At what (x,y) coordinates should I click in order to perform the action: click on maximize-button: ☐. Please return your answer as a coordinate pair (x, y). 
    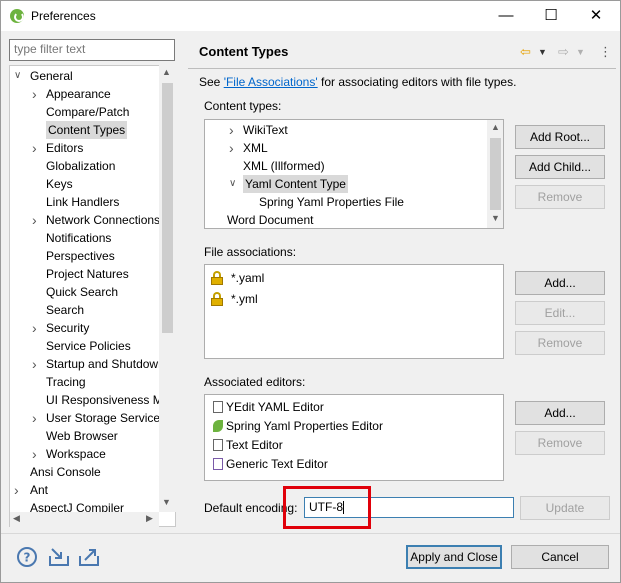
    Looking at the image, I should click on (551, 16).